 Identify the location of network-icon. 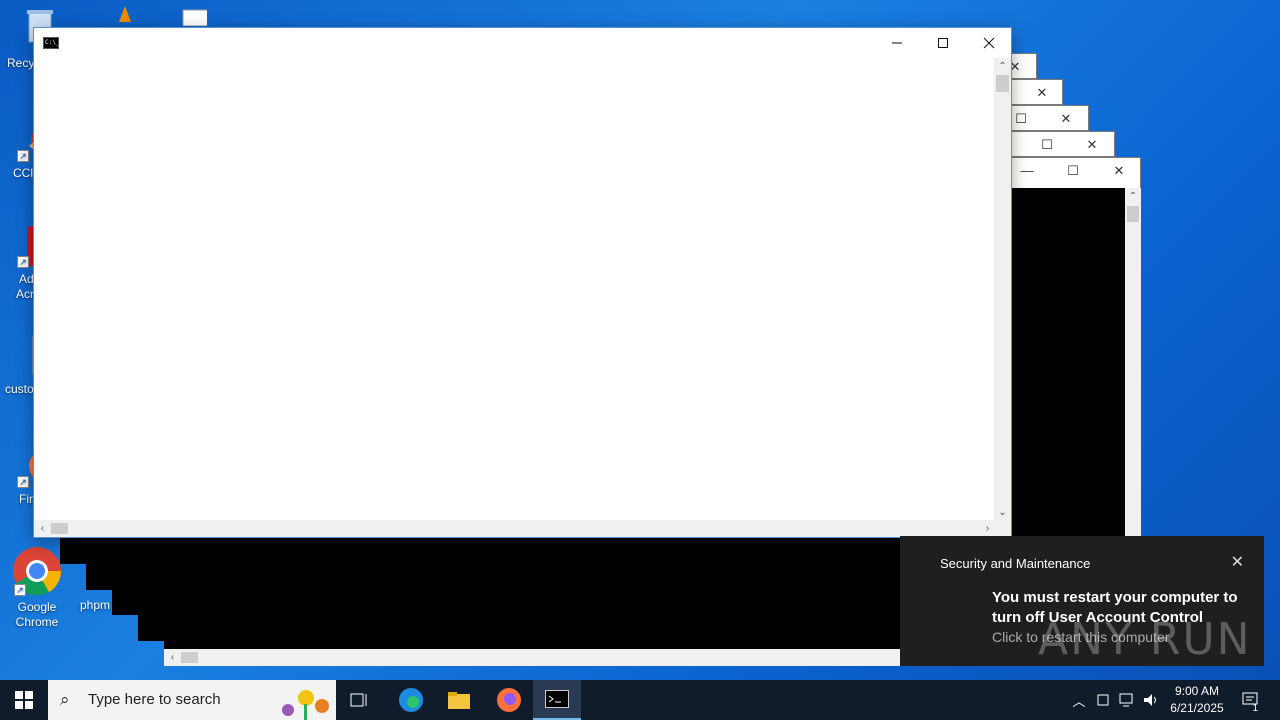
(1126, 700).